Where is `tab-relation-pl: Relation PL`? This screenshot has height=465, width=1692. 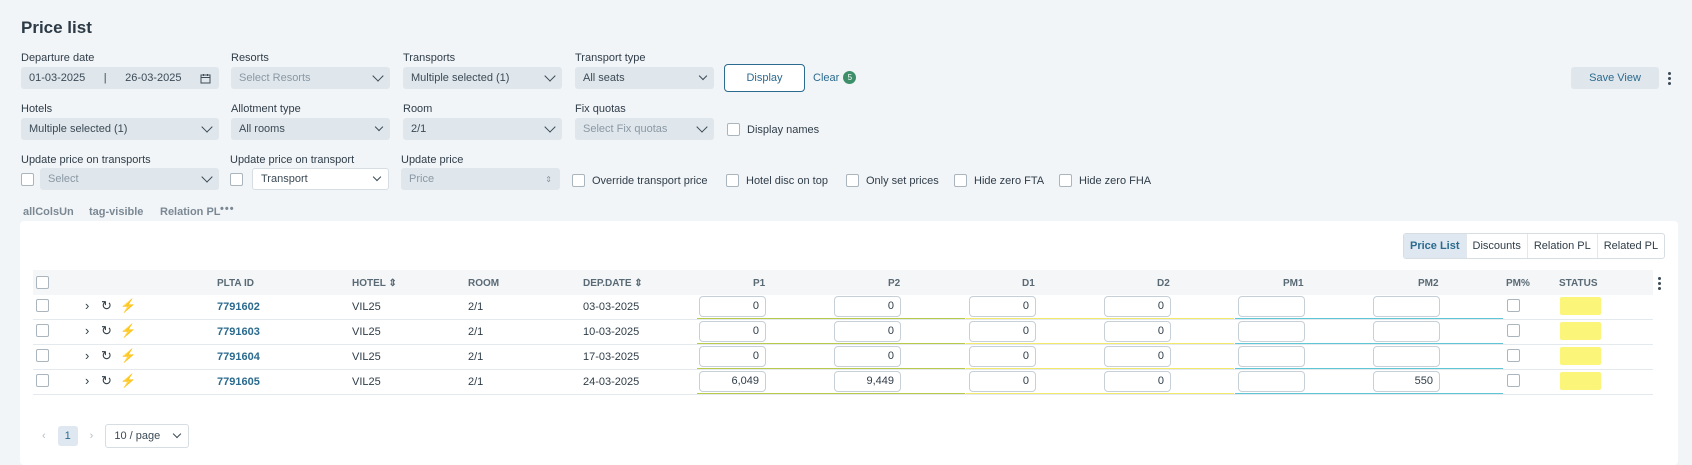 tab-relation-pl: Relation PL is located at coordinates (1561, 246).